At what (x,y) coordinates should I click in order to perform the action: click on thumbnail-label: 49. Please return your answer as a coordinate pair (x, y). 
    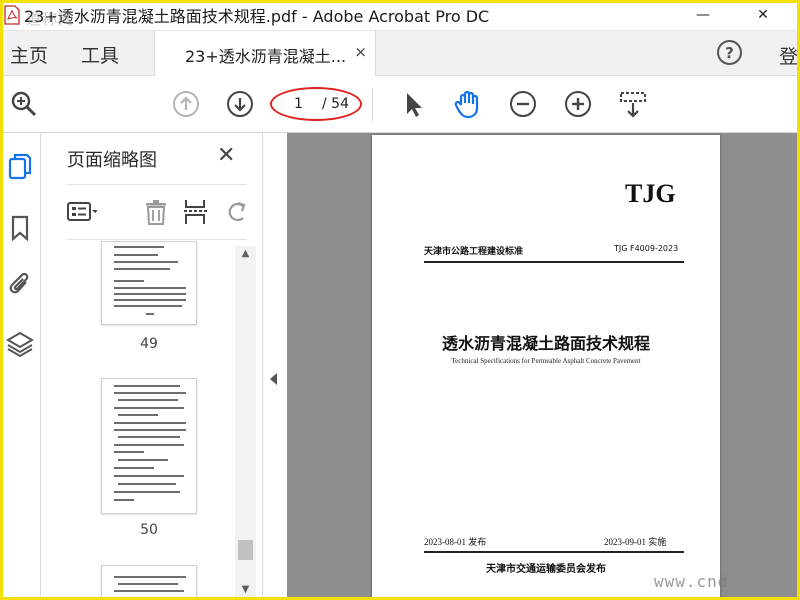
    Looking at the image, I should click on (149, 344).